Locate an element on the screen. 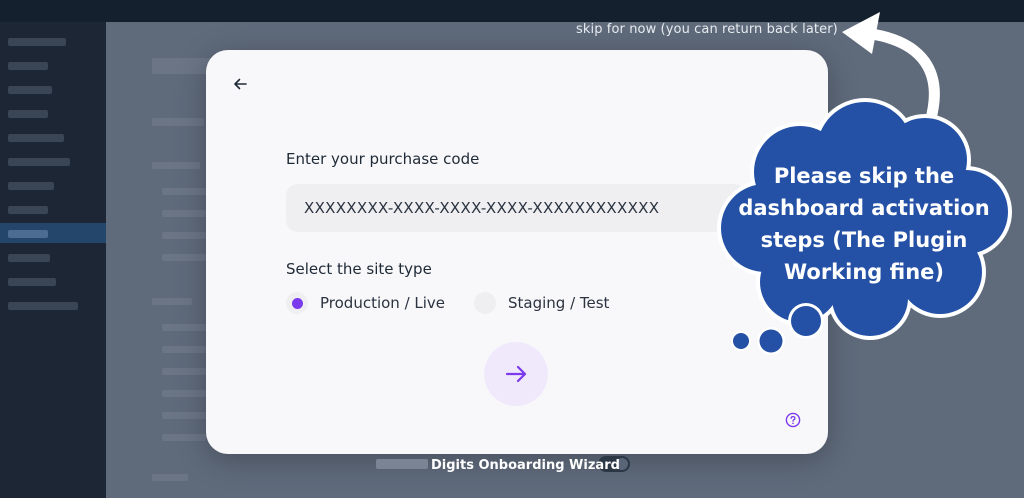  arrow-right-icon is located at coordinates (516, 374).